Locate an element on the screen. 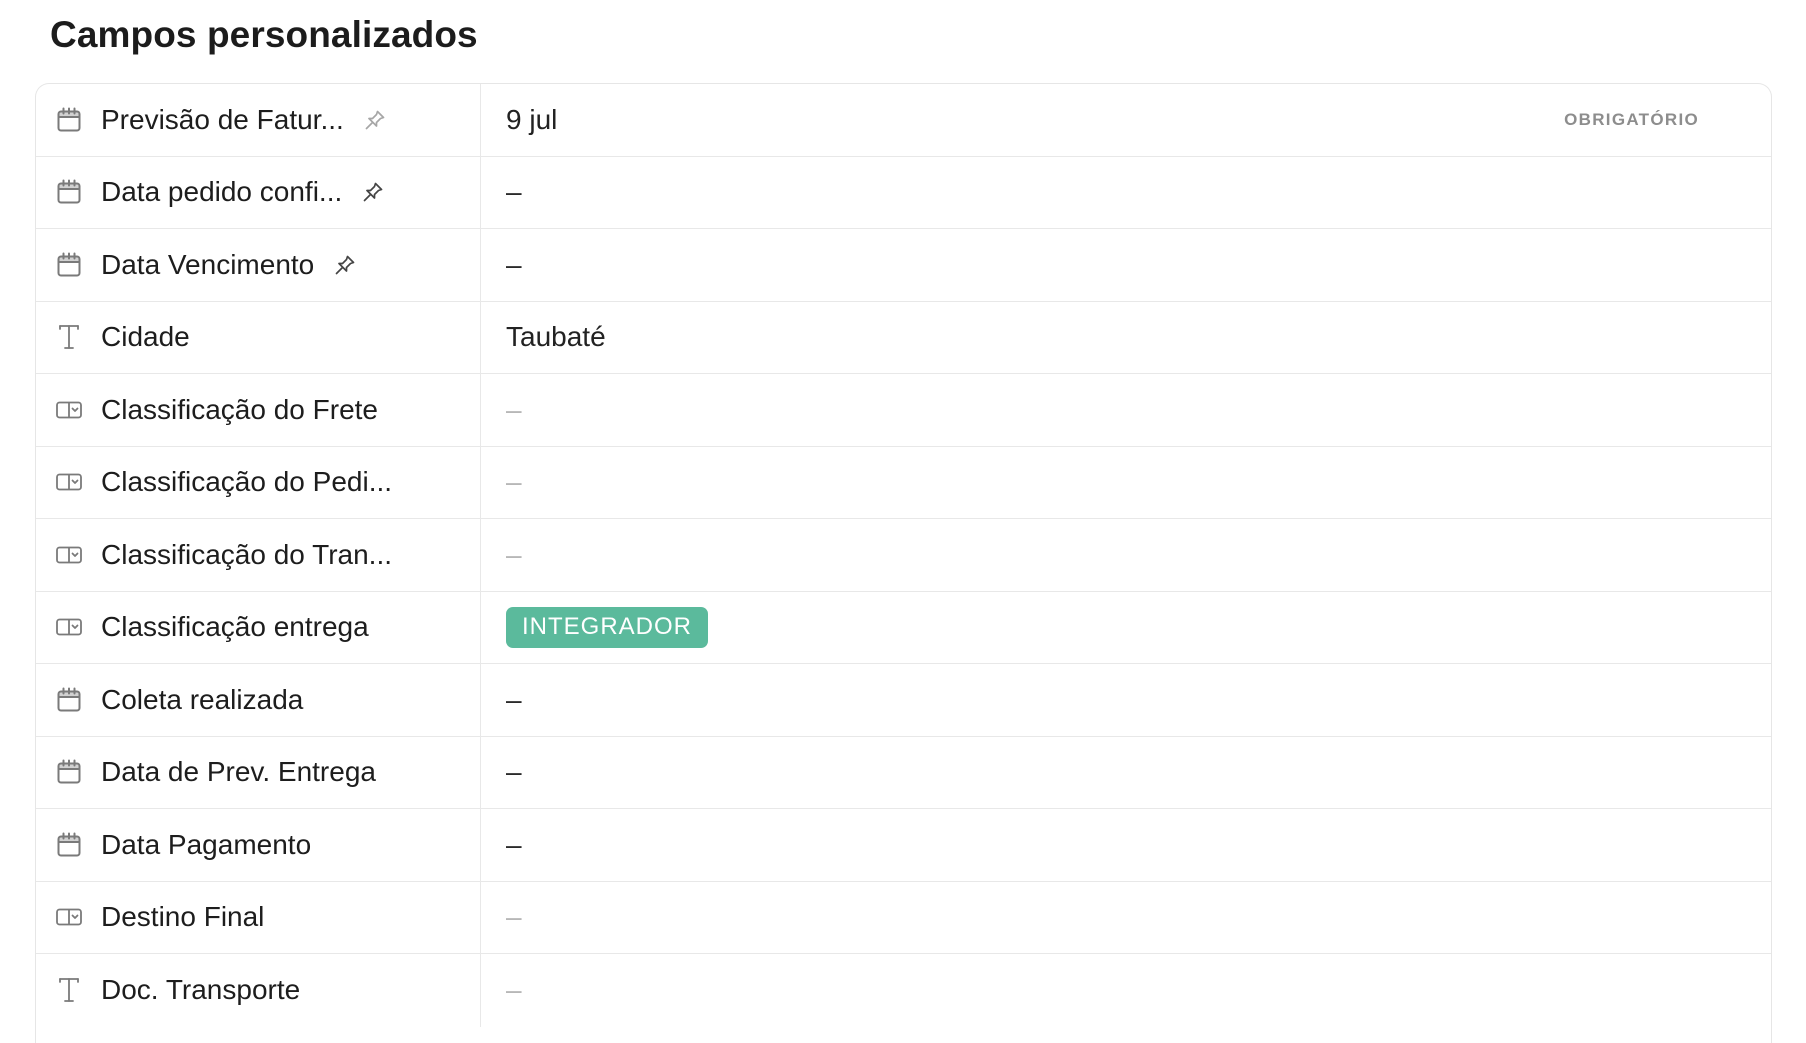  field-row: Cidade Taubaté is located at coordinates (903, 337).